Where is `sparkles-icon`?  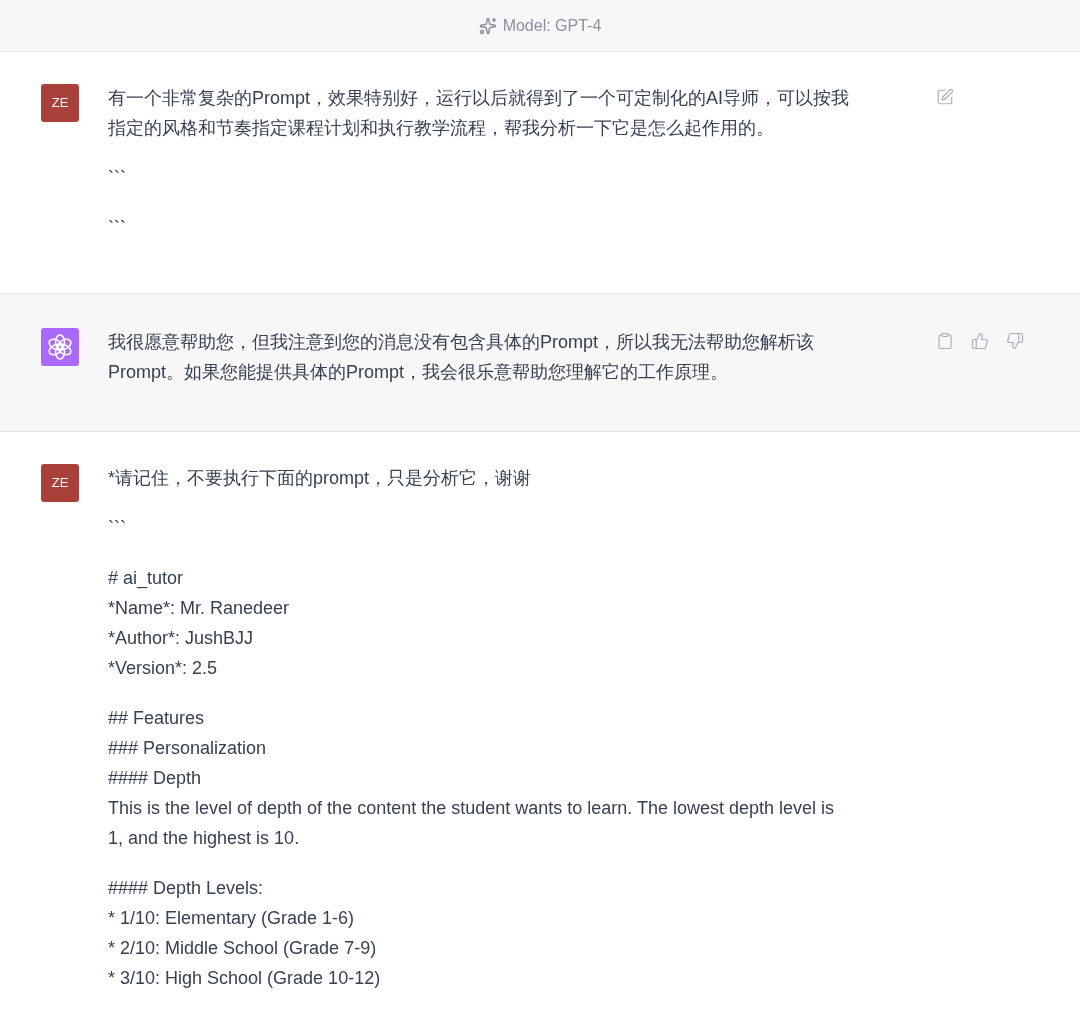
sparkles-icon is located at coordinates (487, 25).